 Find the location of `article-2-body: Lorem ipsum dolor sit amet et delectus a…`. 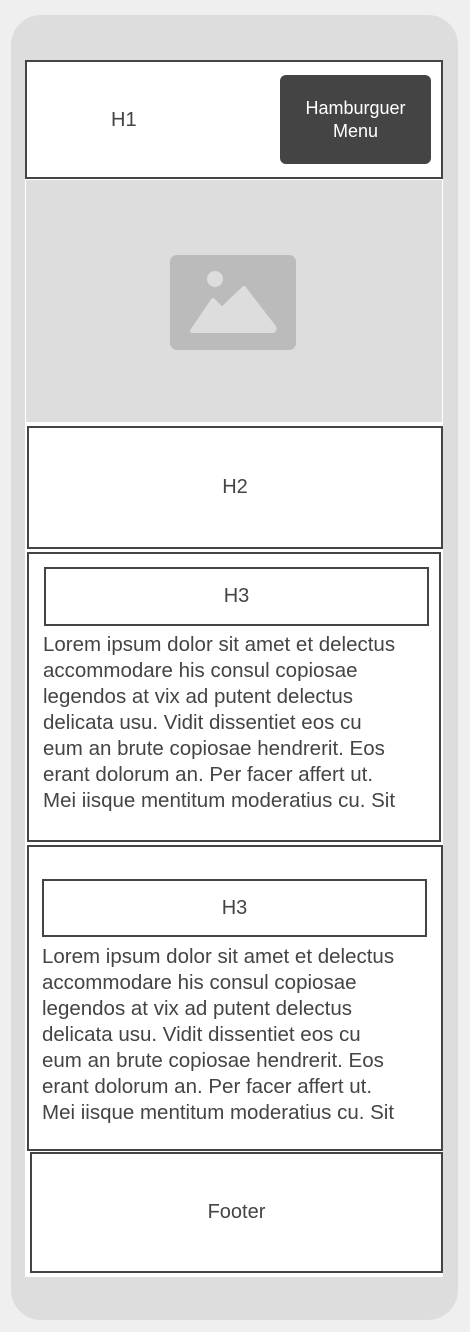

article-2-body: Lorem ipsum dolor sit amet et delectus a… is located at coordinates (218, 1035).